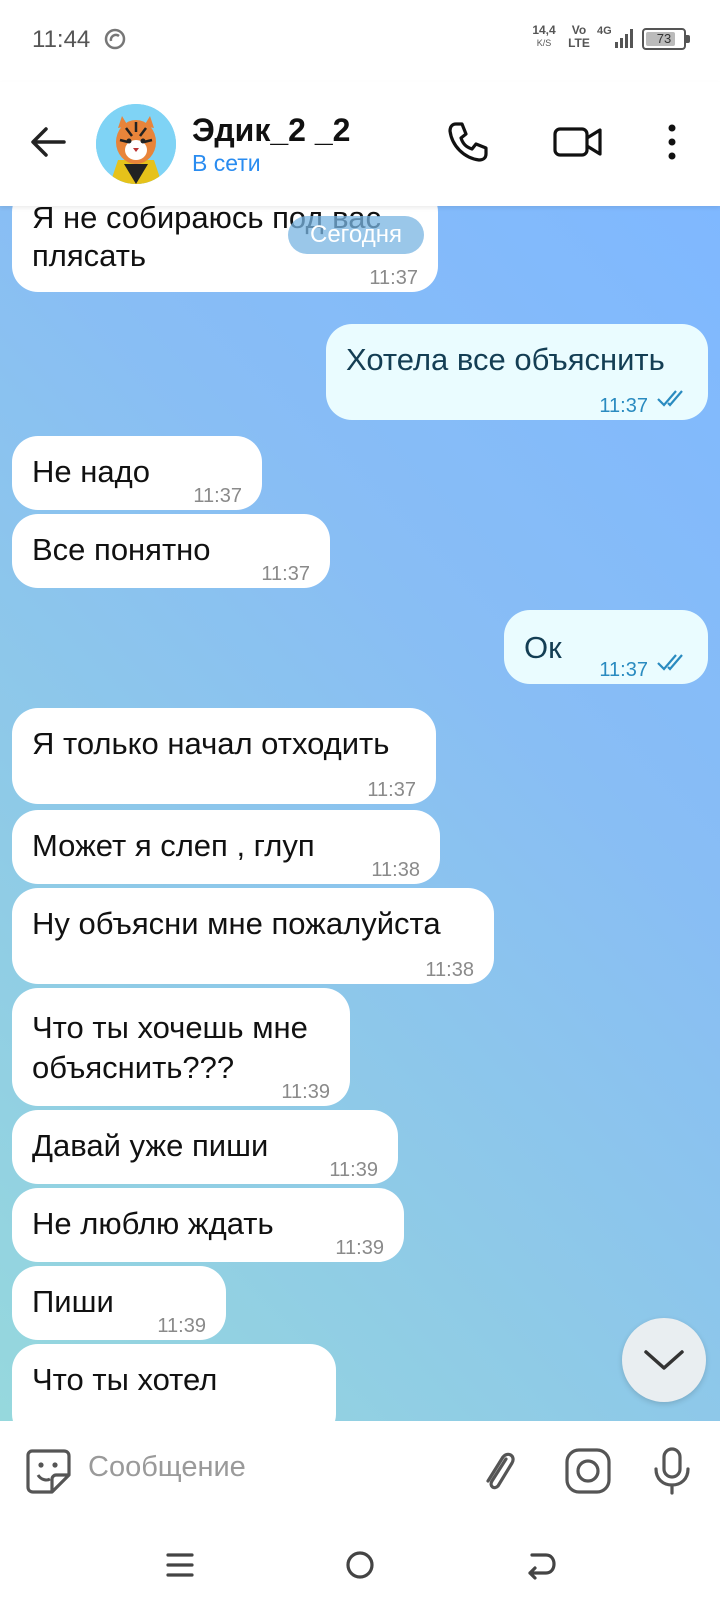  Describe the element at coordinates (604, 31) in the screenshot. I see `network-type: 4G` at that location.